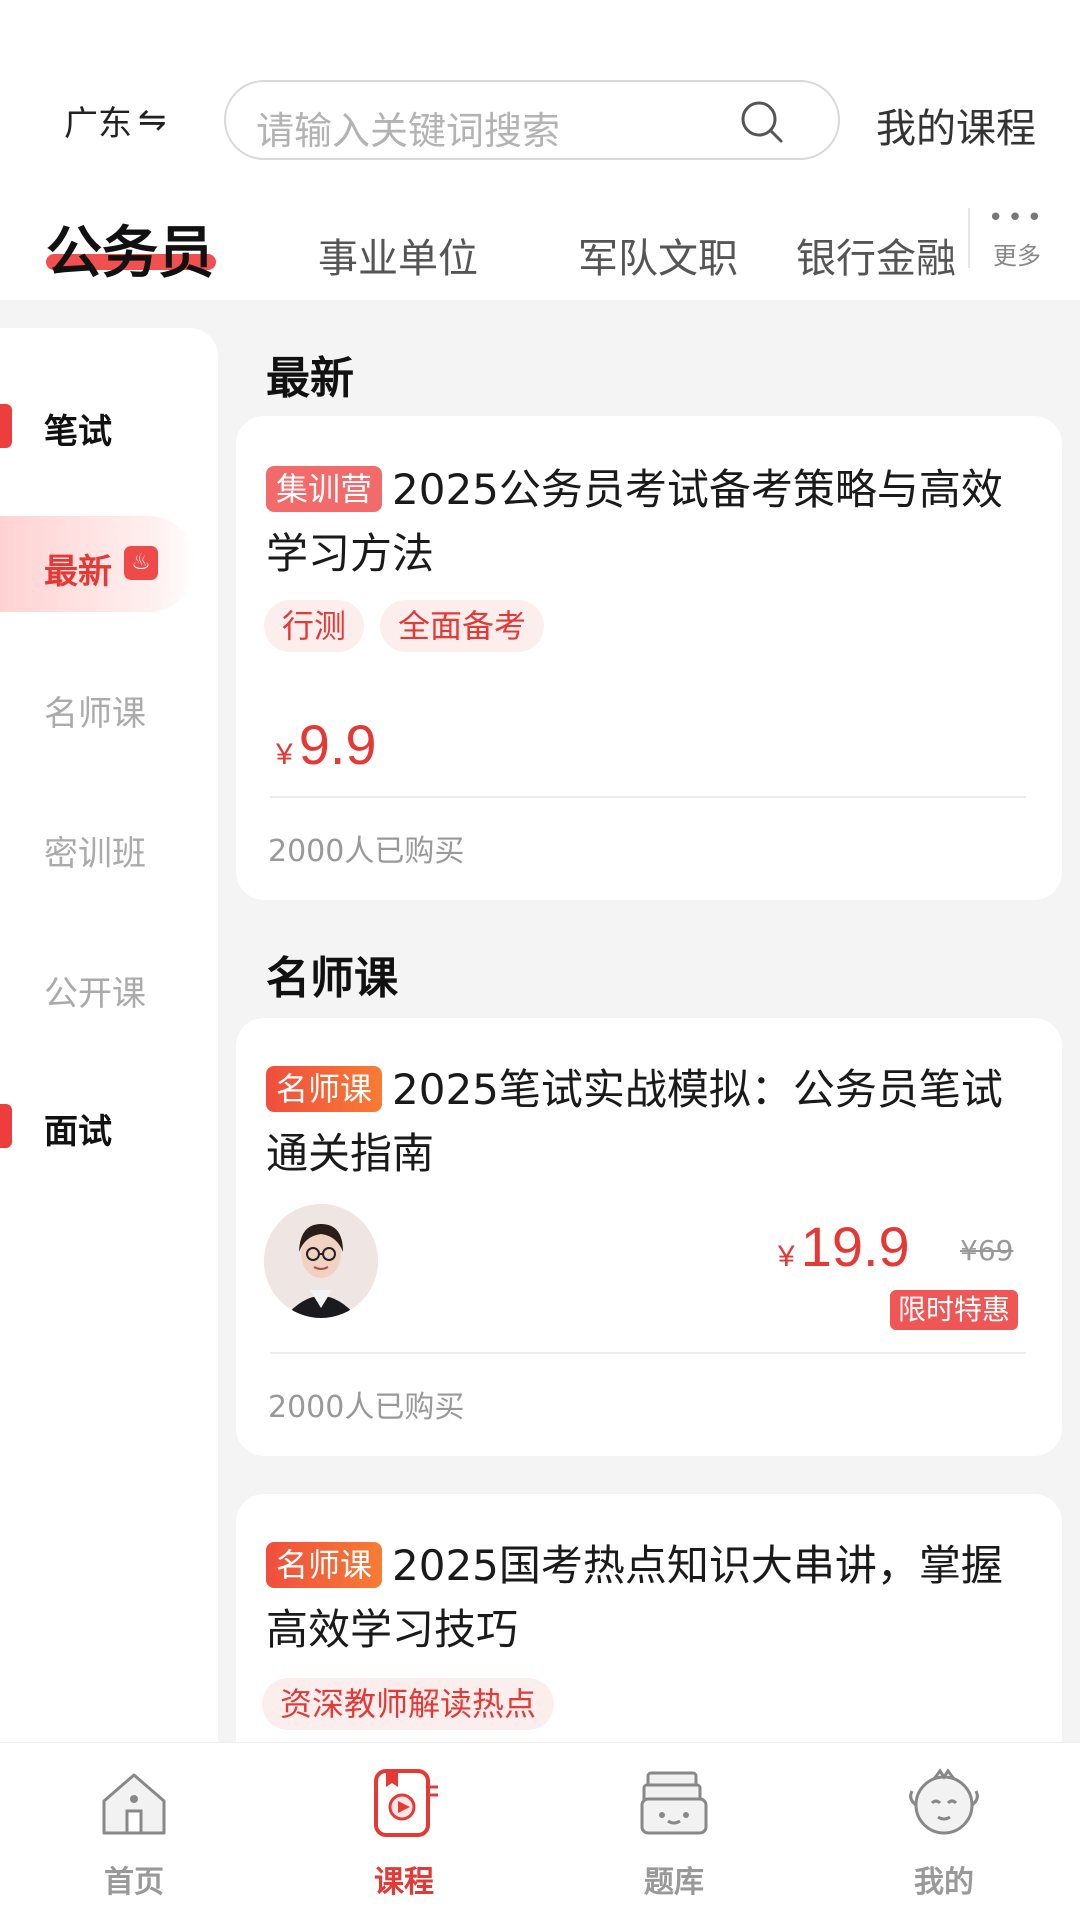  What do you see at coordinates (1016, 236) in the screenshot?
I see `more-categories-button: ••• 更多` at bounding box center [1016, 236].